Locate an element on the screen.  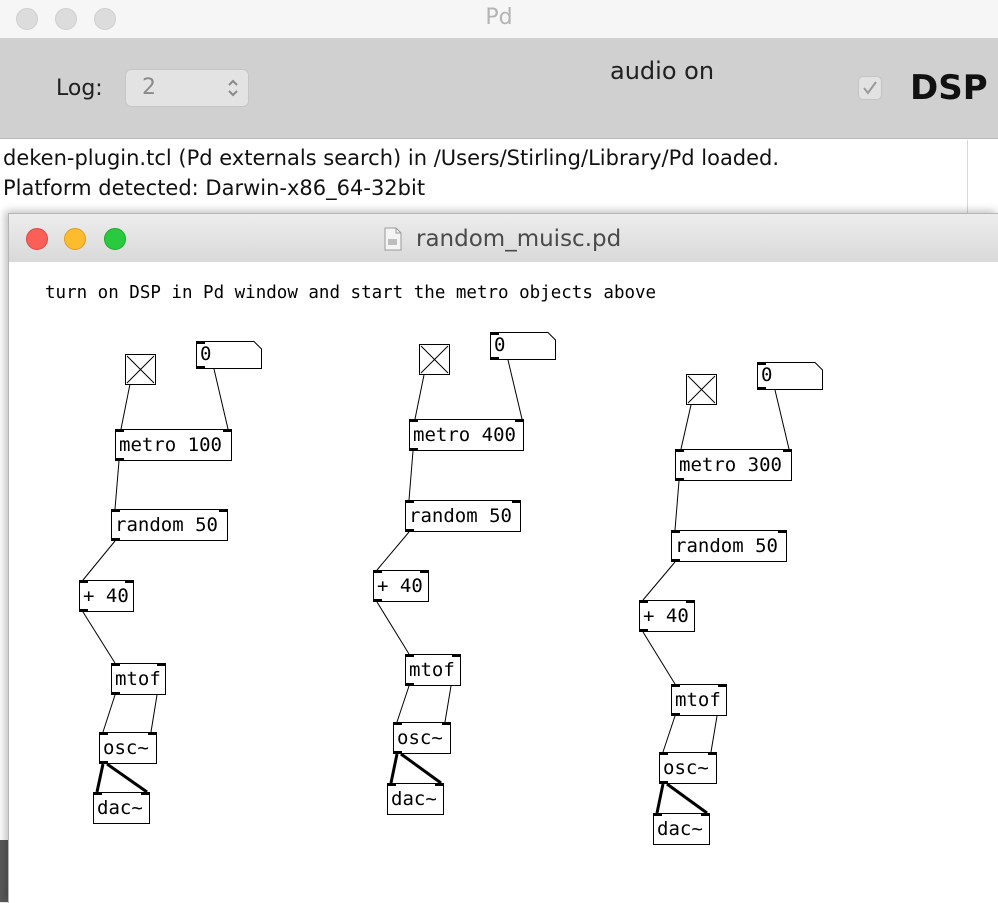
pd-titlebar: Pd is located at coordinates (499, 19).